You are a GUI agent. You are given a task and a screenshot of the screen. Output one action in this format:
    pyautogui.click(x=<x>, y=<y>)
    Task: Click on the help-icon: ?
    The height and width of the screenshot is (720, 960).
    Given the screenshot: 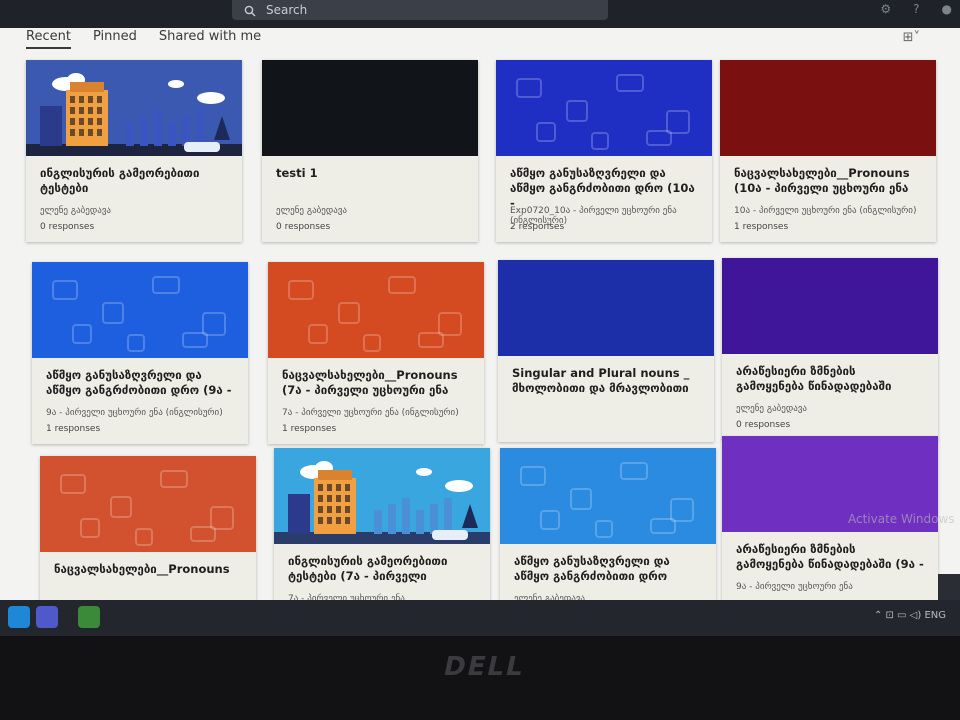 What is the action you would take?
    pyautogui.click(x=916, y=9)
    